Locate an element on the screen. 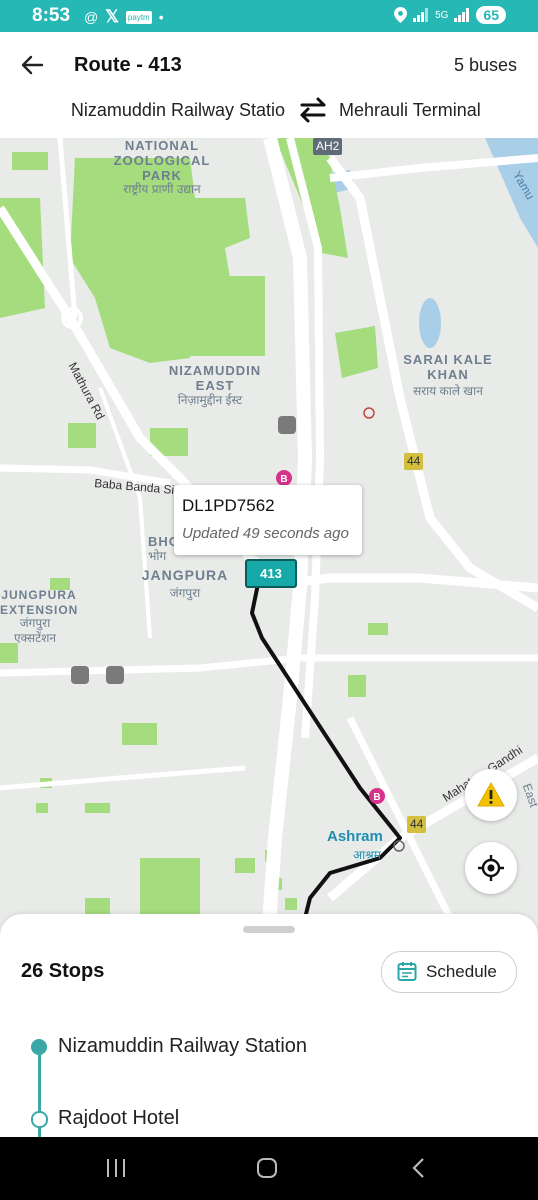 The height and width of the screenshot is (1200, 538). sarai-kale-khan-label: SARAI KALE KHAN is located at coordinates (448, 367).